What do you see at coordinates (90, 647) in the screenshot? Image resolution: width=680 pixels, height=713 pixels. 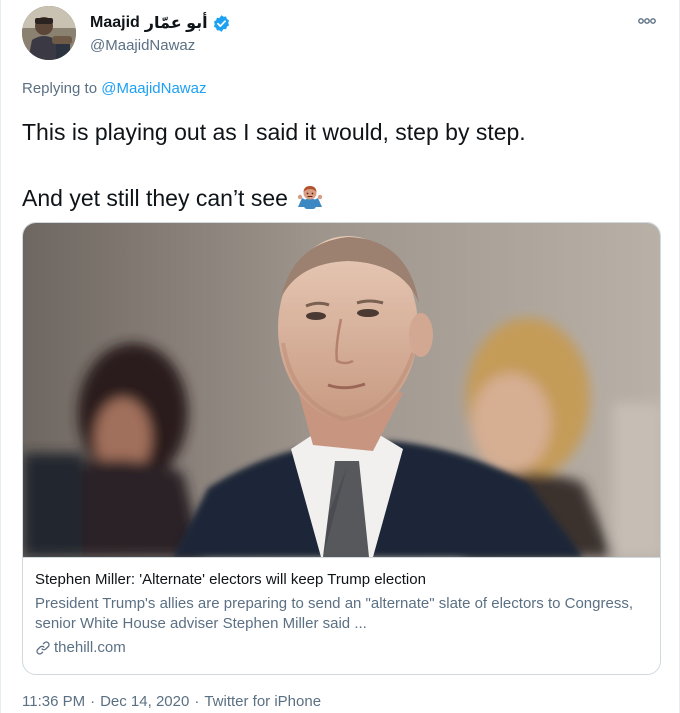 I see `card-domain-text: thehill.com` at bounding box center [90, 647].